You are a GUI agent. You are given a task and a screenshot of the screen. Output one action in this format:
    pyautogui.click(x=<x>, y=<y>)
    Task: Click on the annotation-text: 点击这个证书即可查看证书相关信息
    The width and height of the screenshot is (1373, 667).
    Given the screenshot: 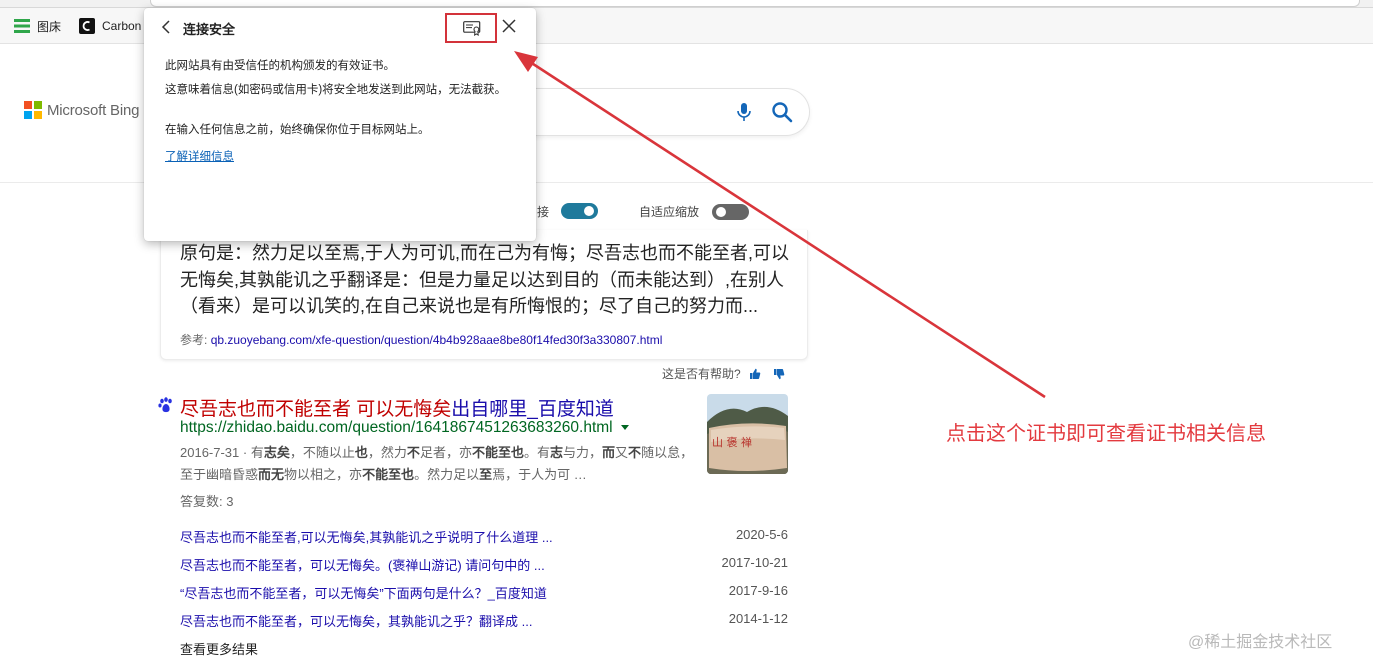 What is the action you would take?
    pyautogui.click(x=1106, y=434)
    